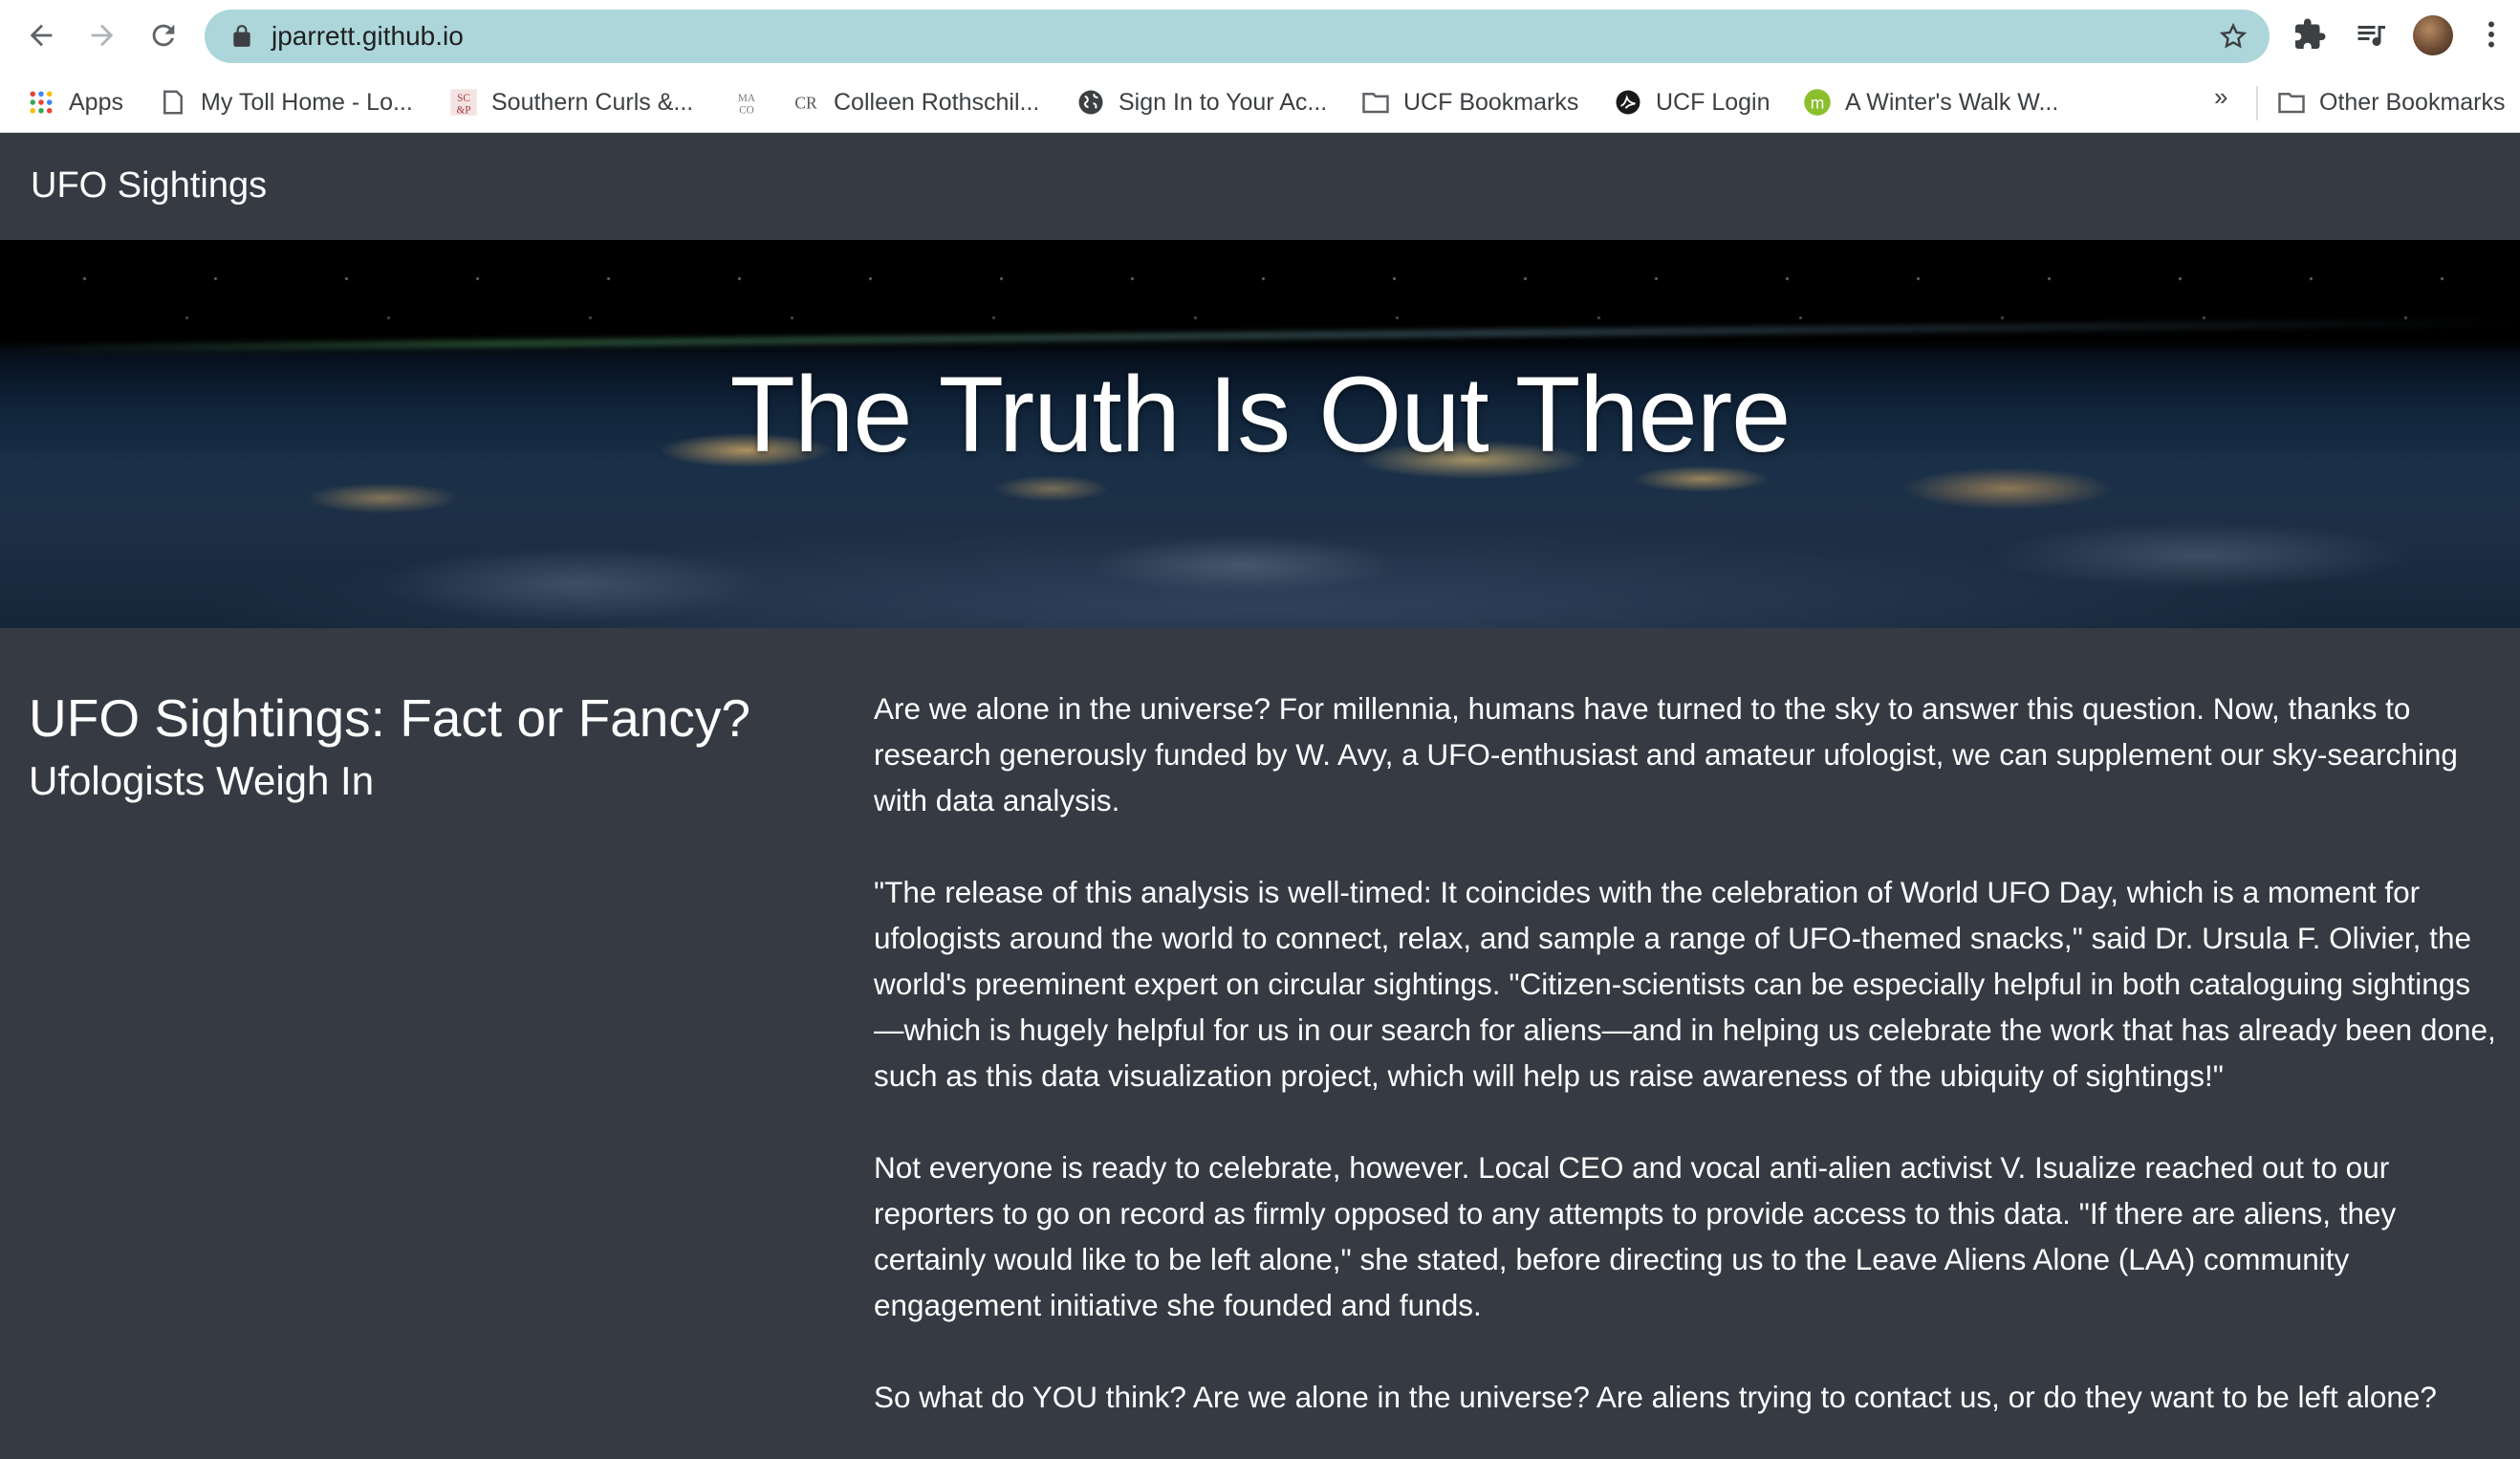  What do you see at coordinates (747, 110) in the screenshot?
I see `svg-text: CO` at bounding box center [747, 110].